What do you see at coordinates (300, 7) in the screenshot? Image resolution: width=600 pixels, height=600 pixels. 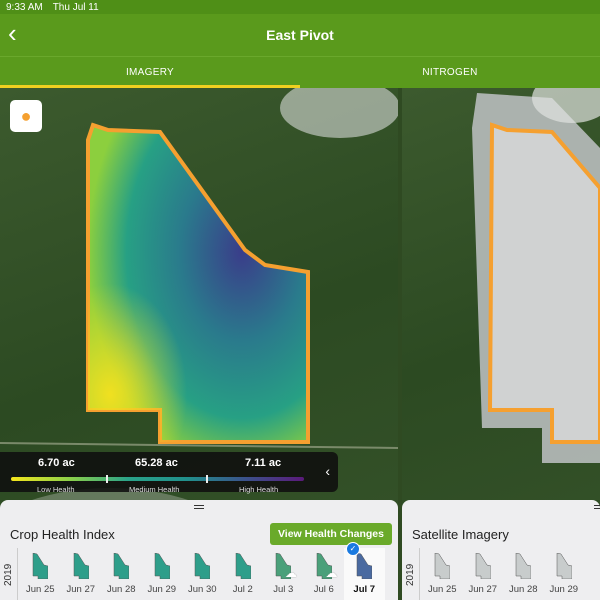 I see `status-bar: 9:33 AM Thu Jul 11` at bounding box center [300, 7].